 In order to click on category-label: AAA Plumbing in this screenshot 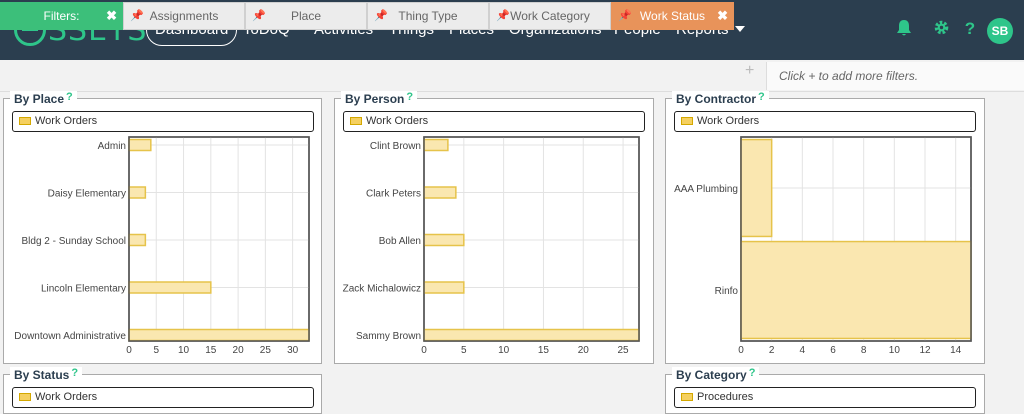, I will do `click(706, 189)`.